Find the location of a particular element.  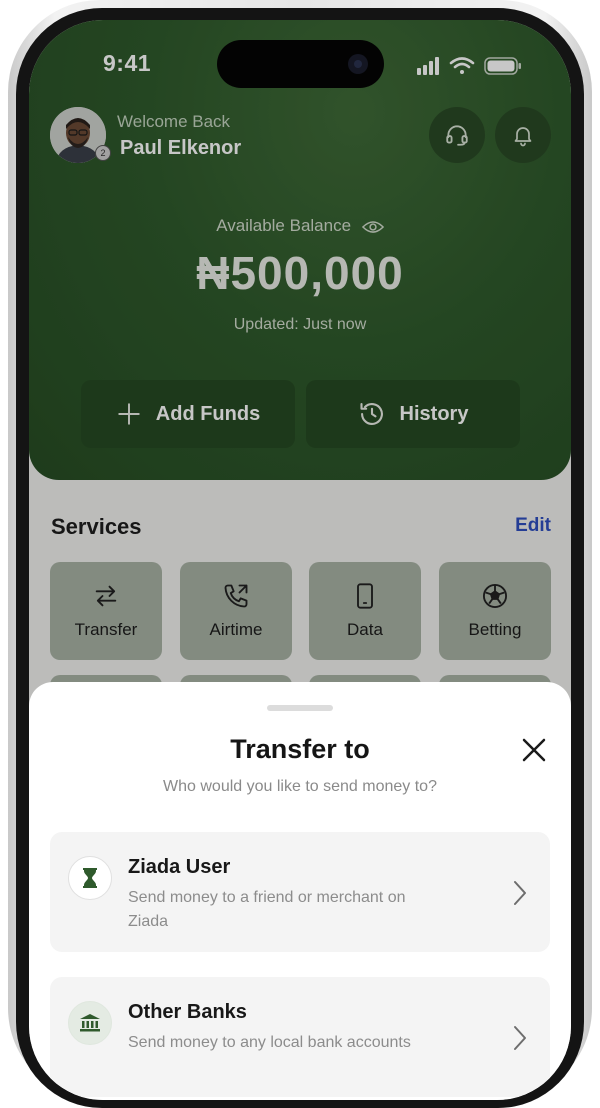

option-title: Ziada User is located at coordinates (179, 867).